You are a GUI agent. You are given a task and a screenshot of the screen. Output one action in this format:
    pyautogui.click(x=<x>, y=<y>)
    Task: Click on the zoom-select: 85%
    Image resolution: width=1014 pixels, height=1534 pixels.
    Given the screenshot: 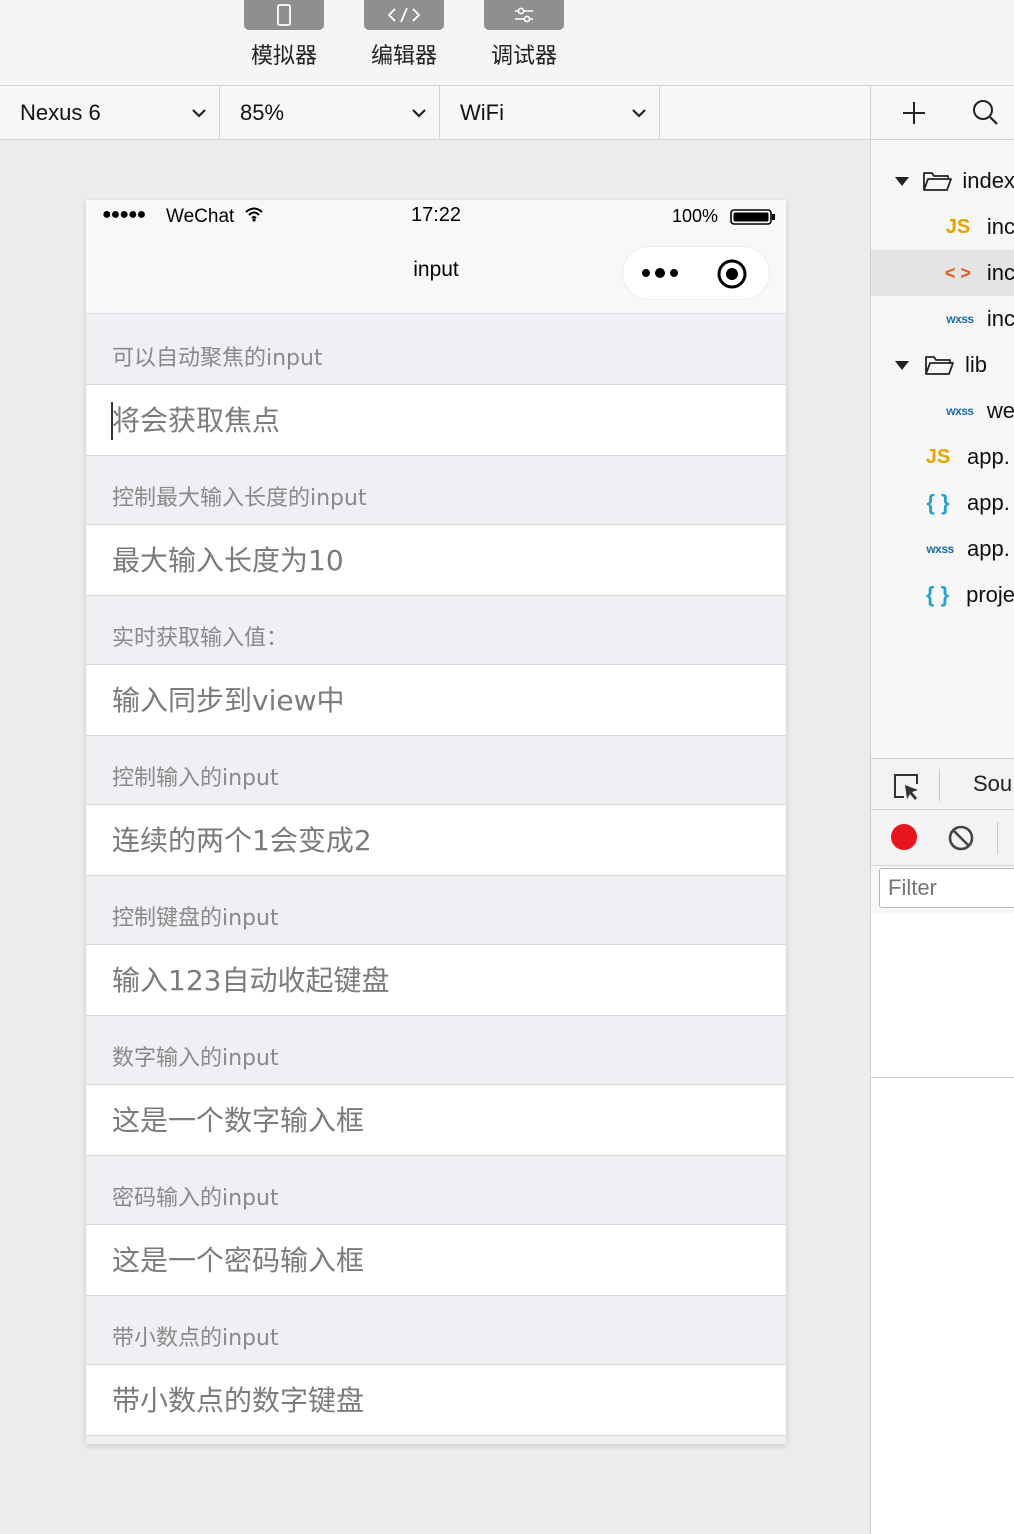 What is the action you would take?
    pyautogui.click(x=330, y=112)
    